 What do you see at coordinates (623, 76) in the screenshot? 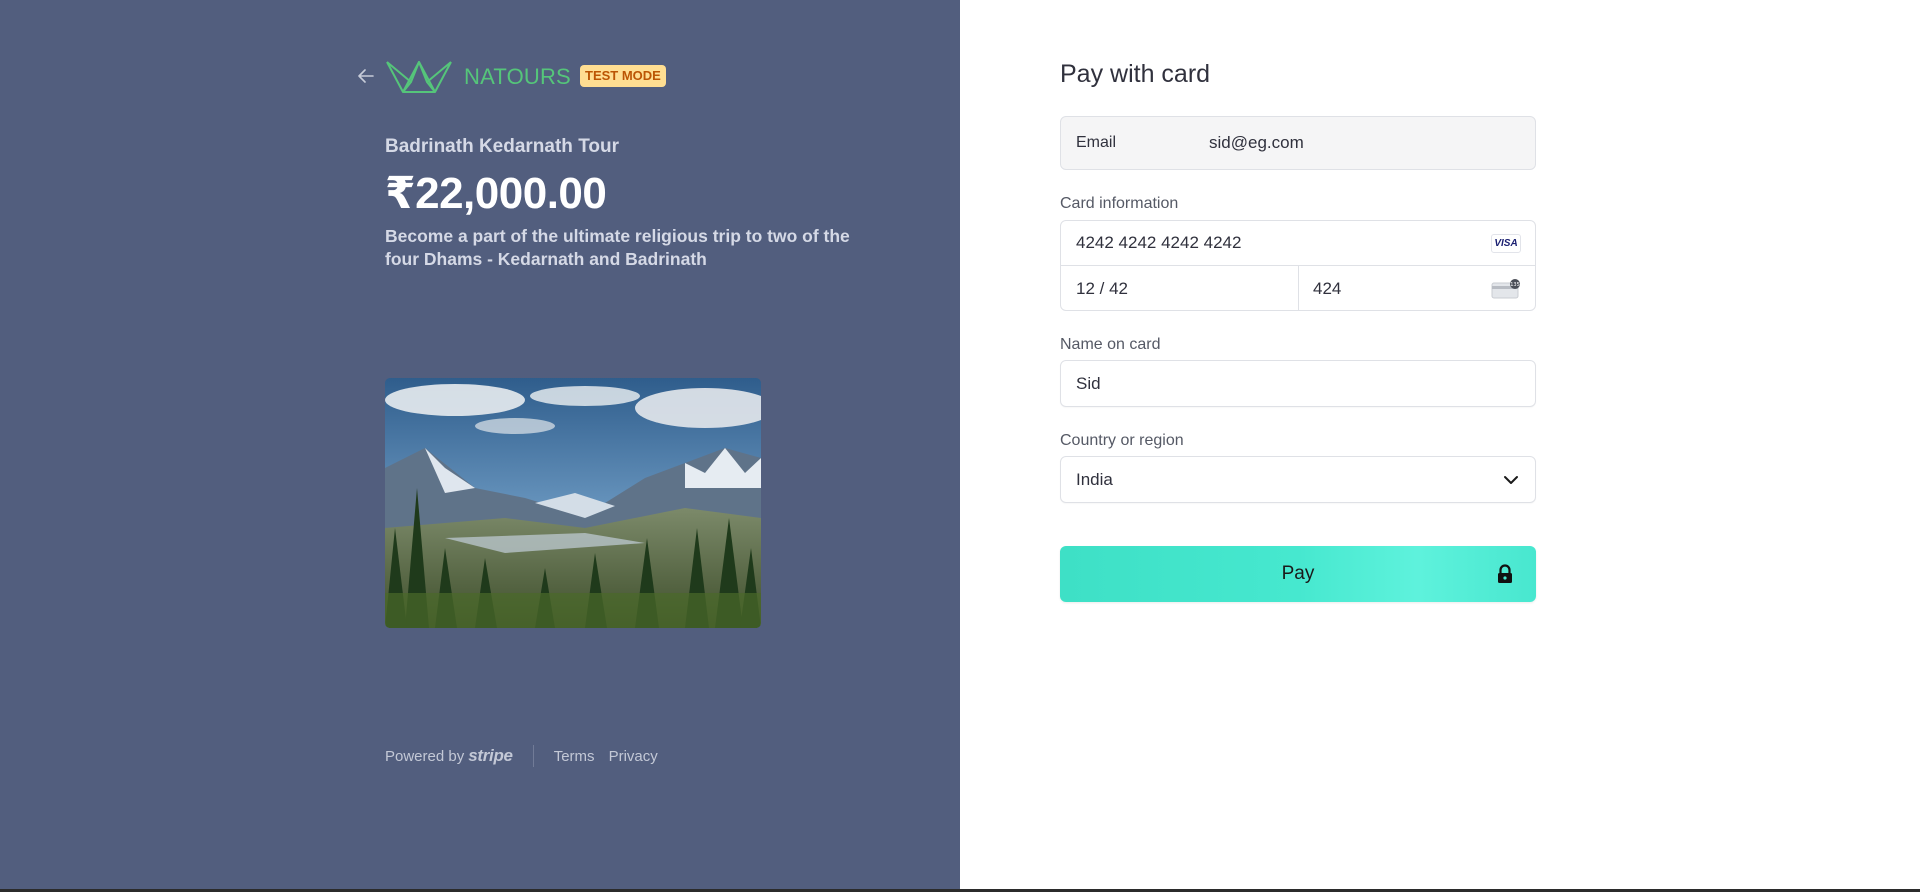
I see `test-mode-badge: TEST MODE` at bounding box center [623, 76].